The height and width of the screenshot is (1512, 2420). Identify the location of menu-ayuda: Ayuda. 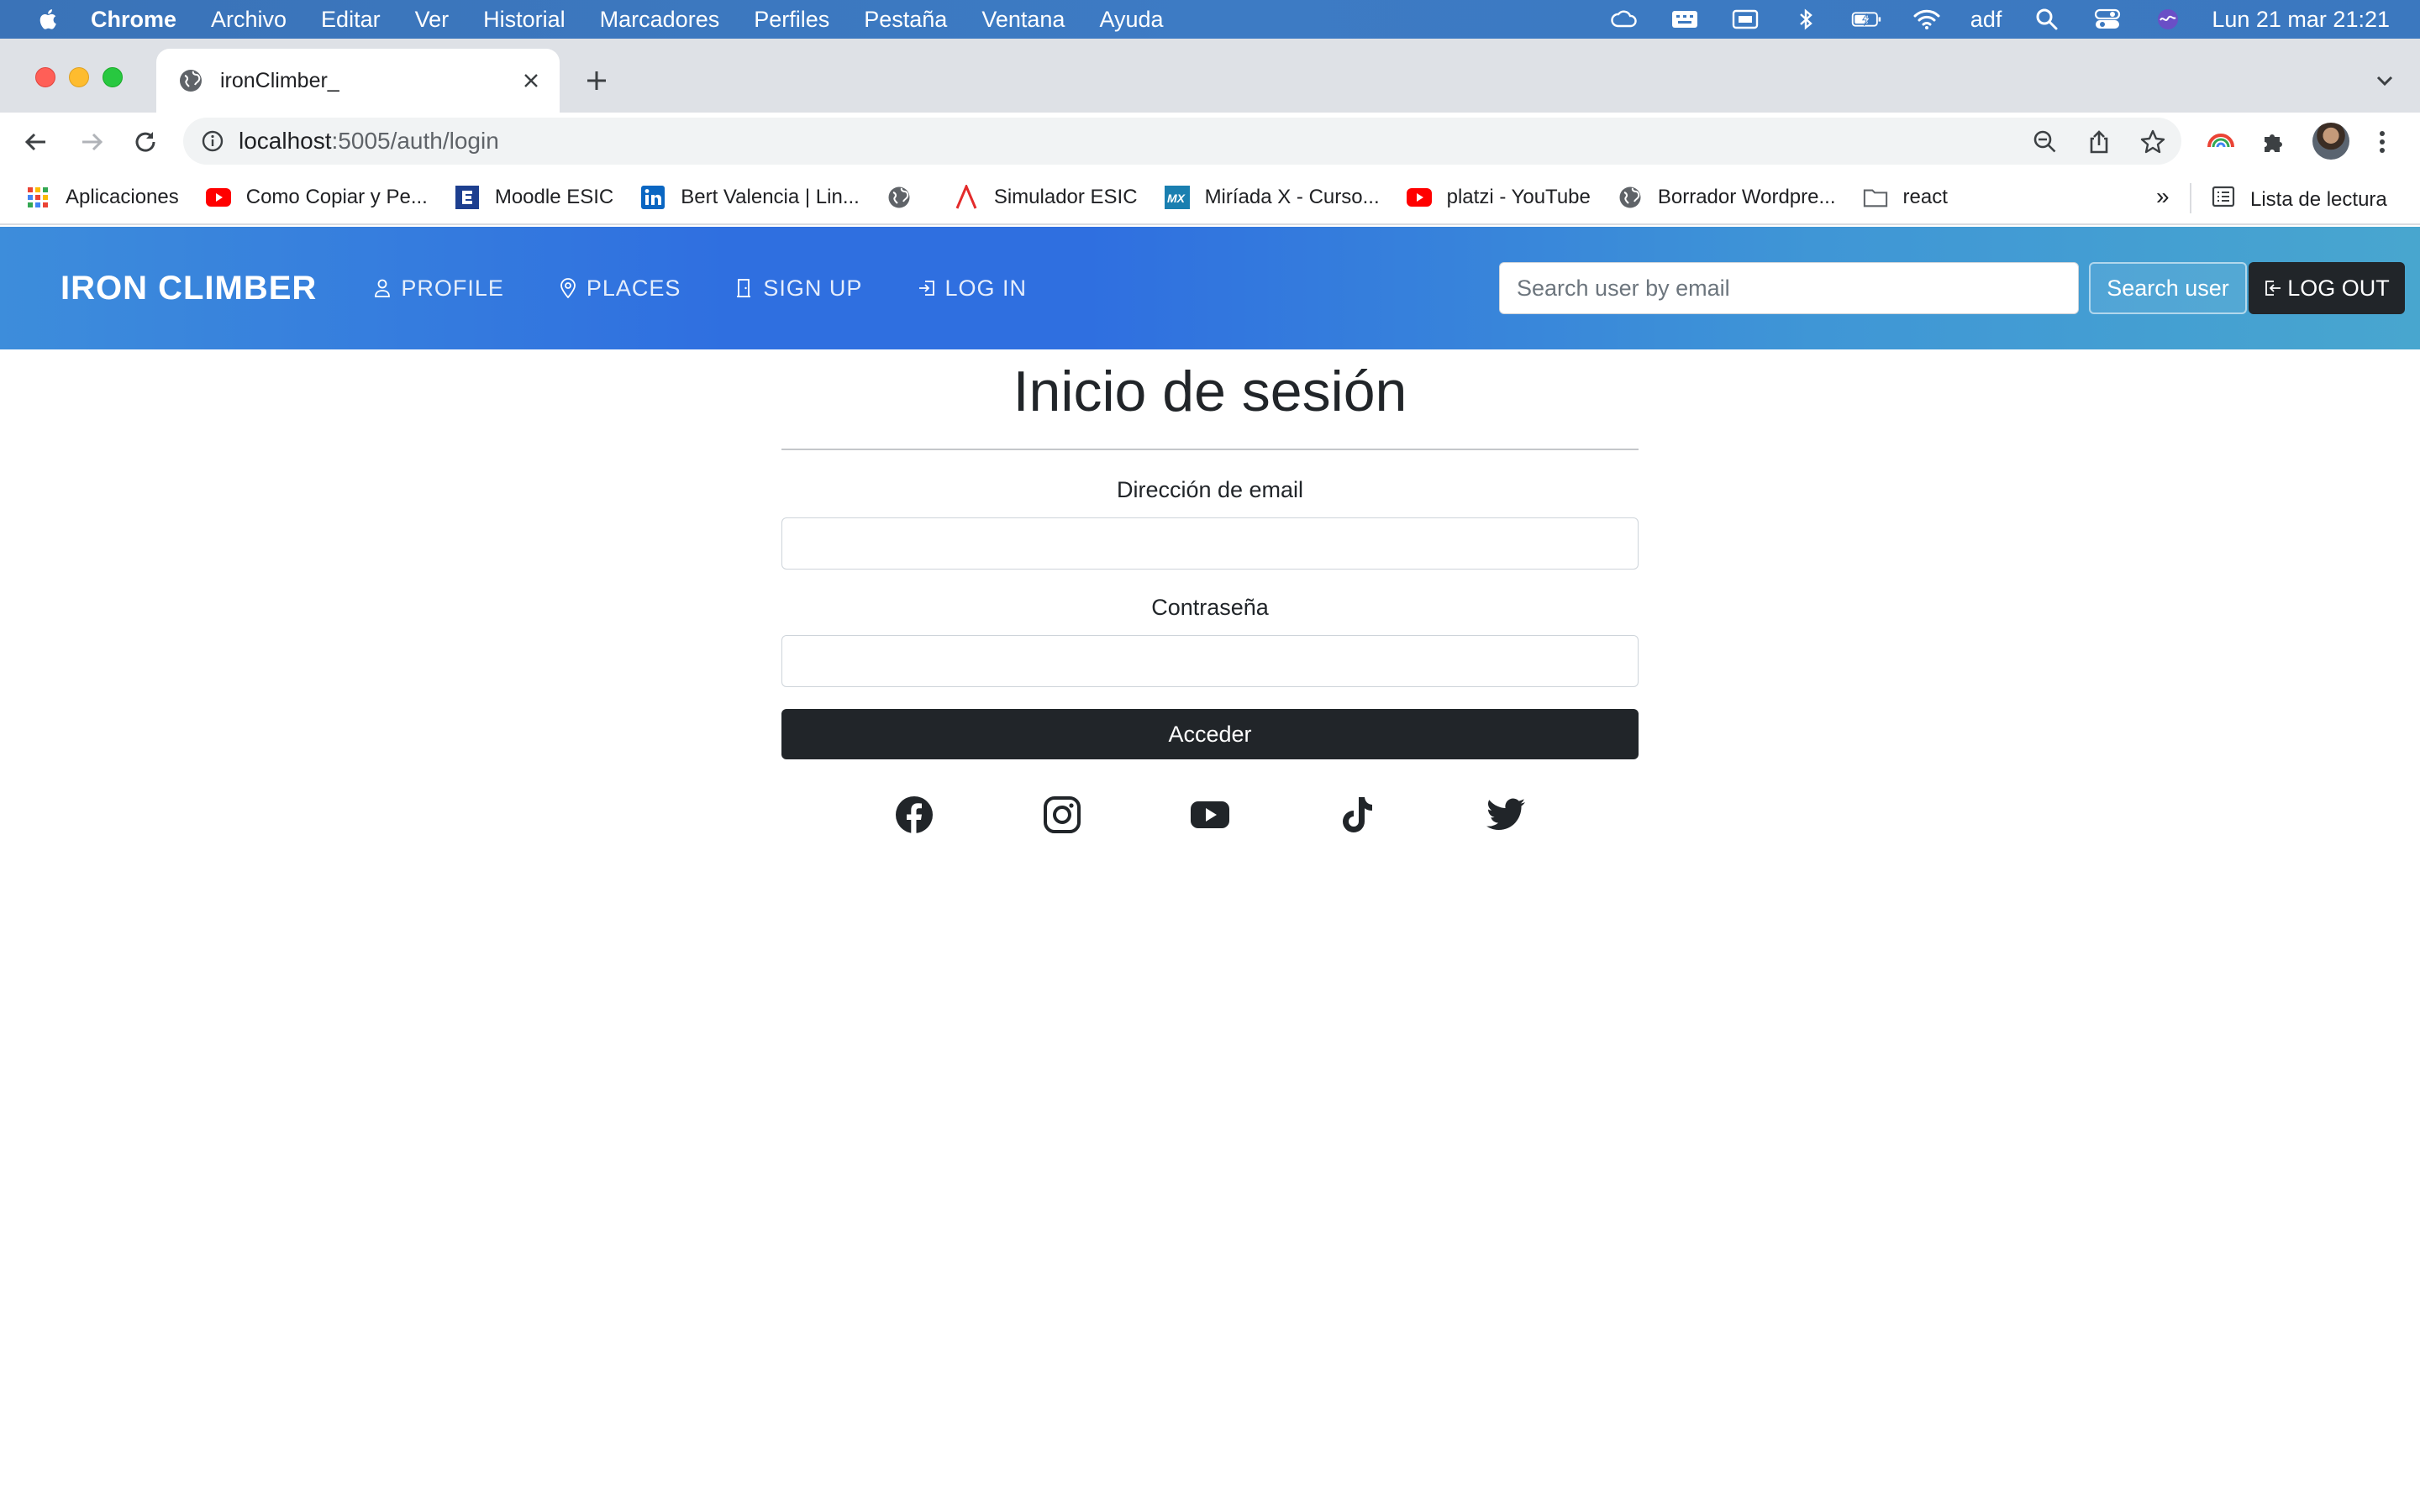
(1131, 20).